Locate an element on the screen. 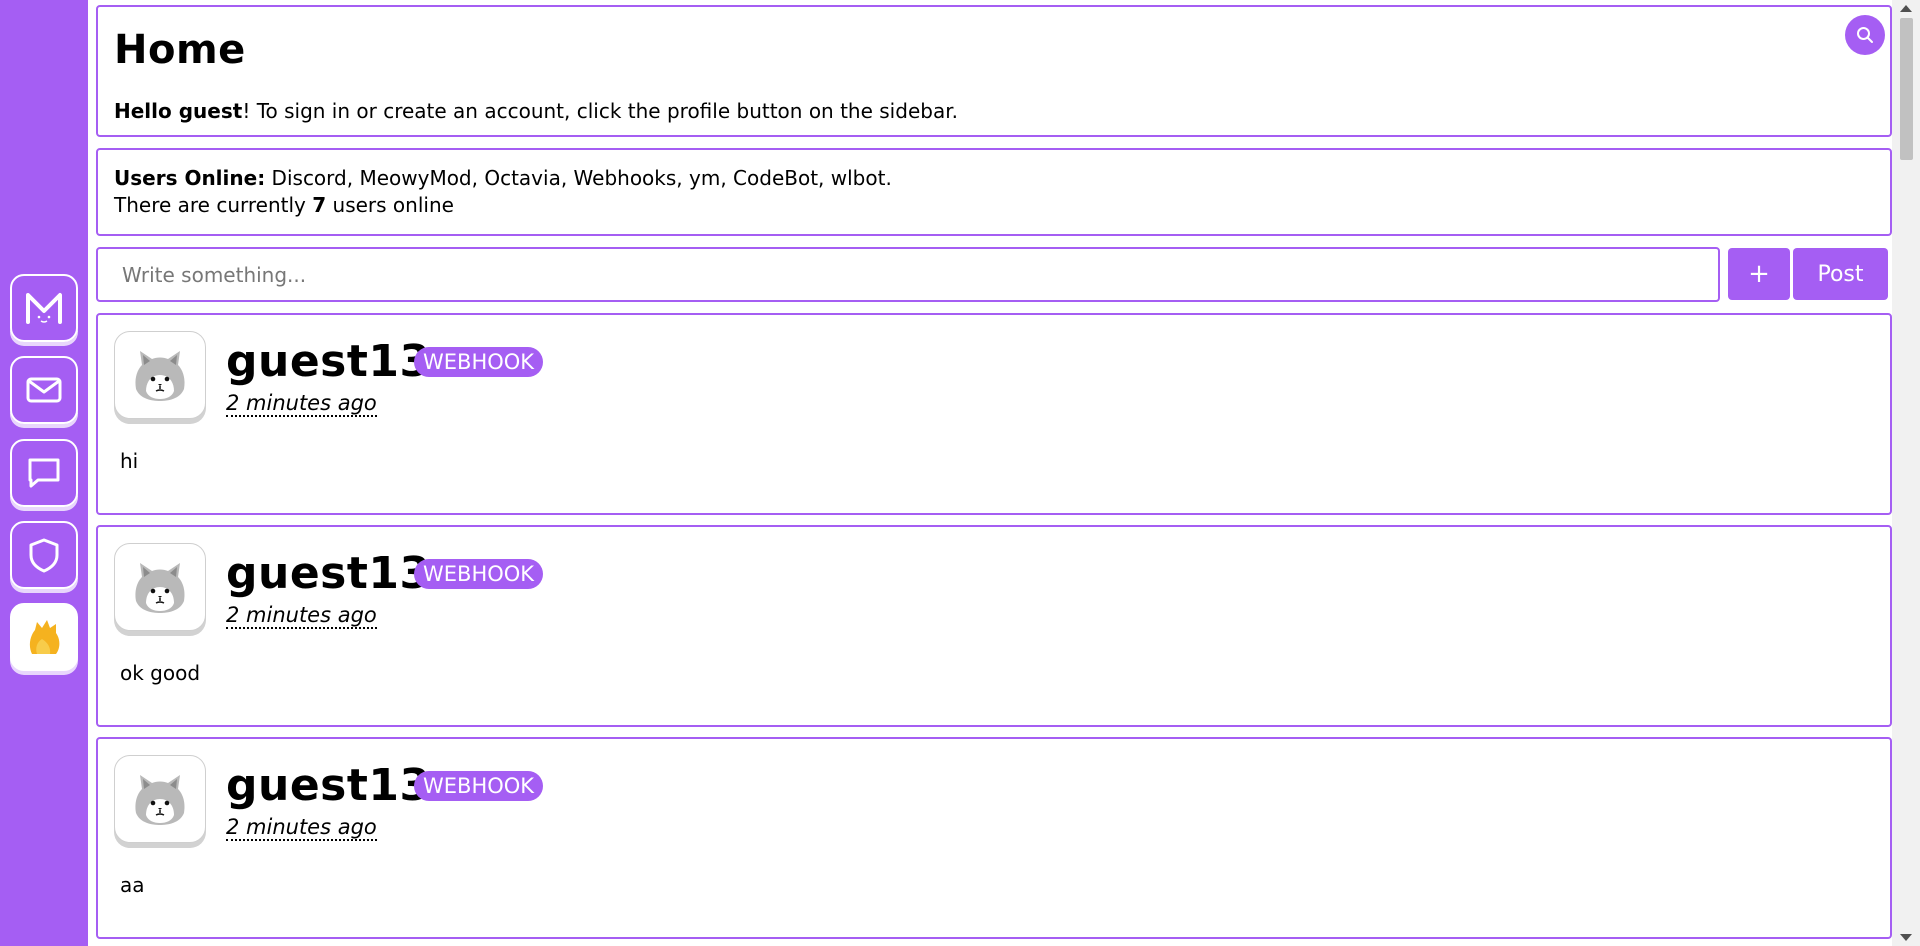 The width and height of the screenshot is (1920, 946). chat-icon is located at coordinates (44, 473).